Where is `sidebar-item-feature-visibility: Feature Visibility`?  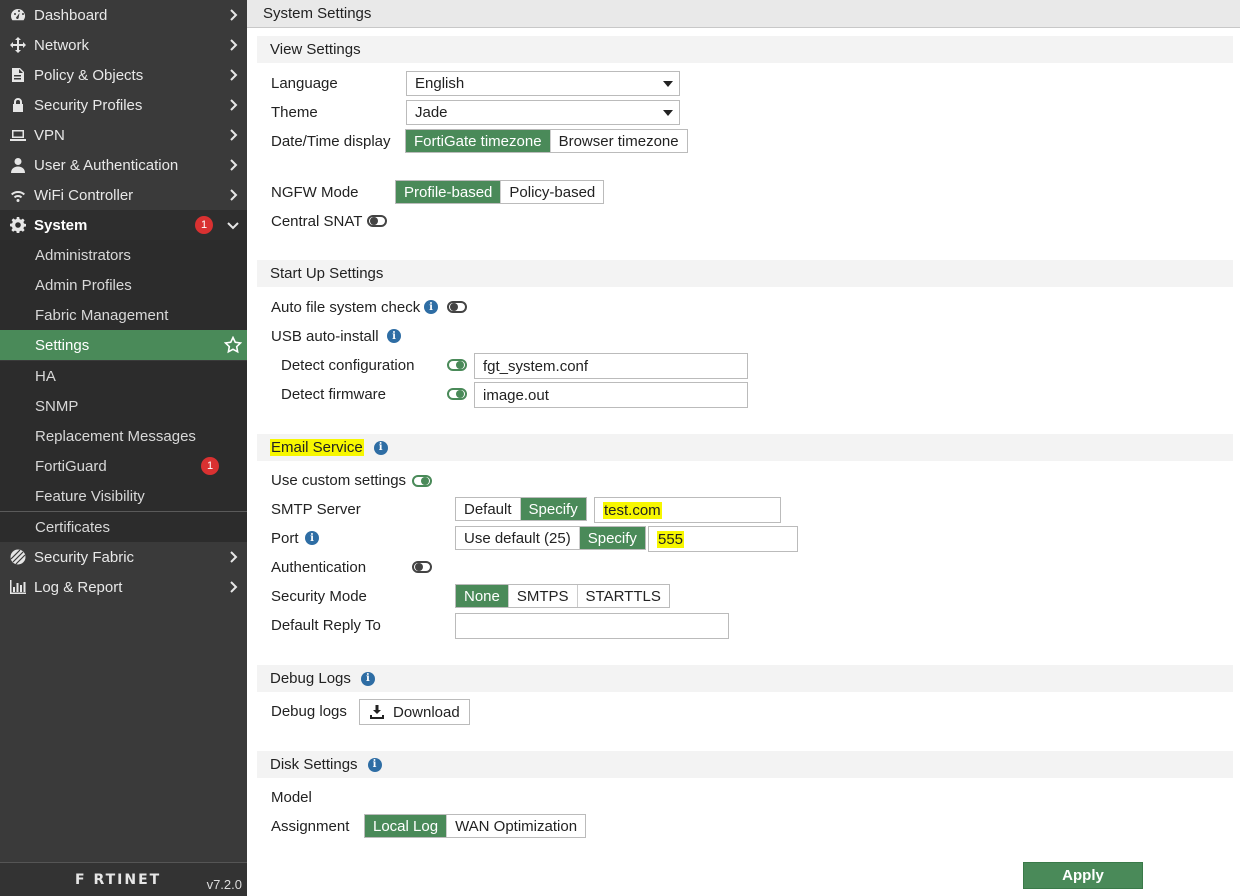
sidebar-item-feature-visibility: Feature Visibility is located at coordinates (123, 496).